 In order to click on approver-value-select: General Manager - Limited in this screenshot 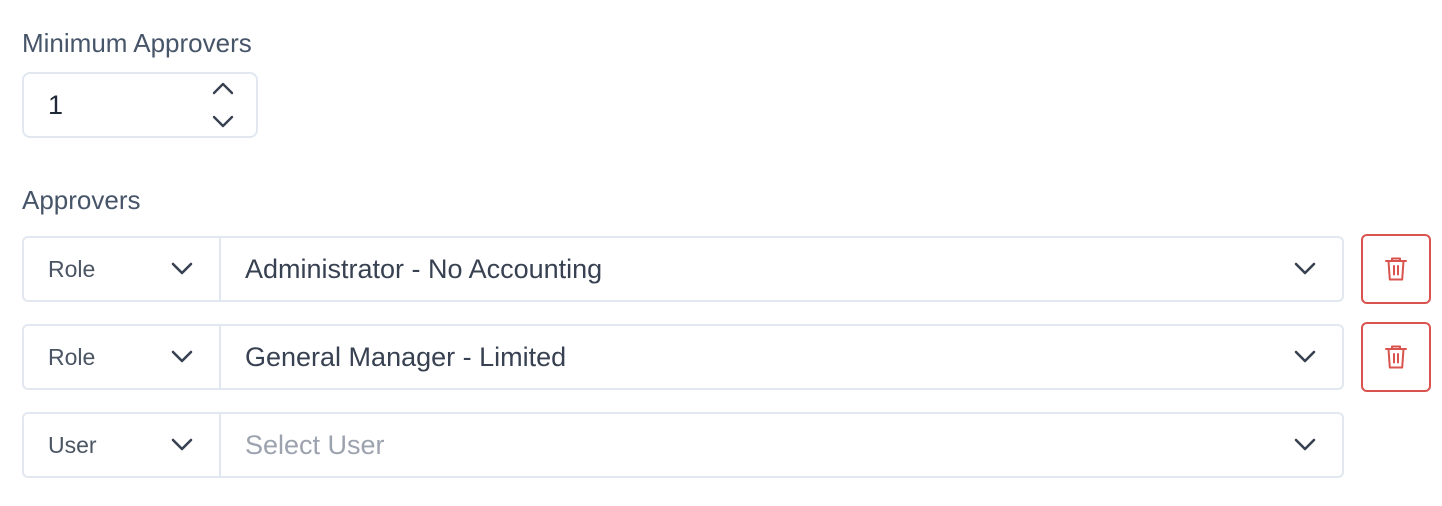, I will do `click(781, 357)`.